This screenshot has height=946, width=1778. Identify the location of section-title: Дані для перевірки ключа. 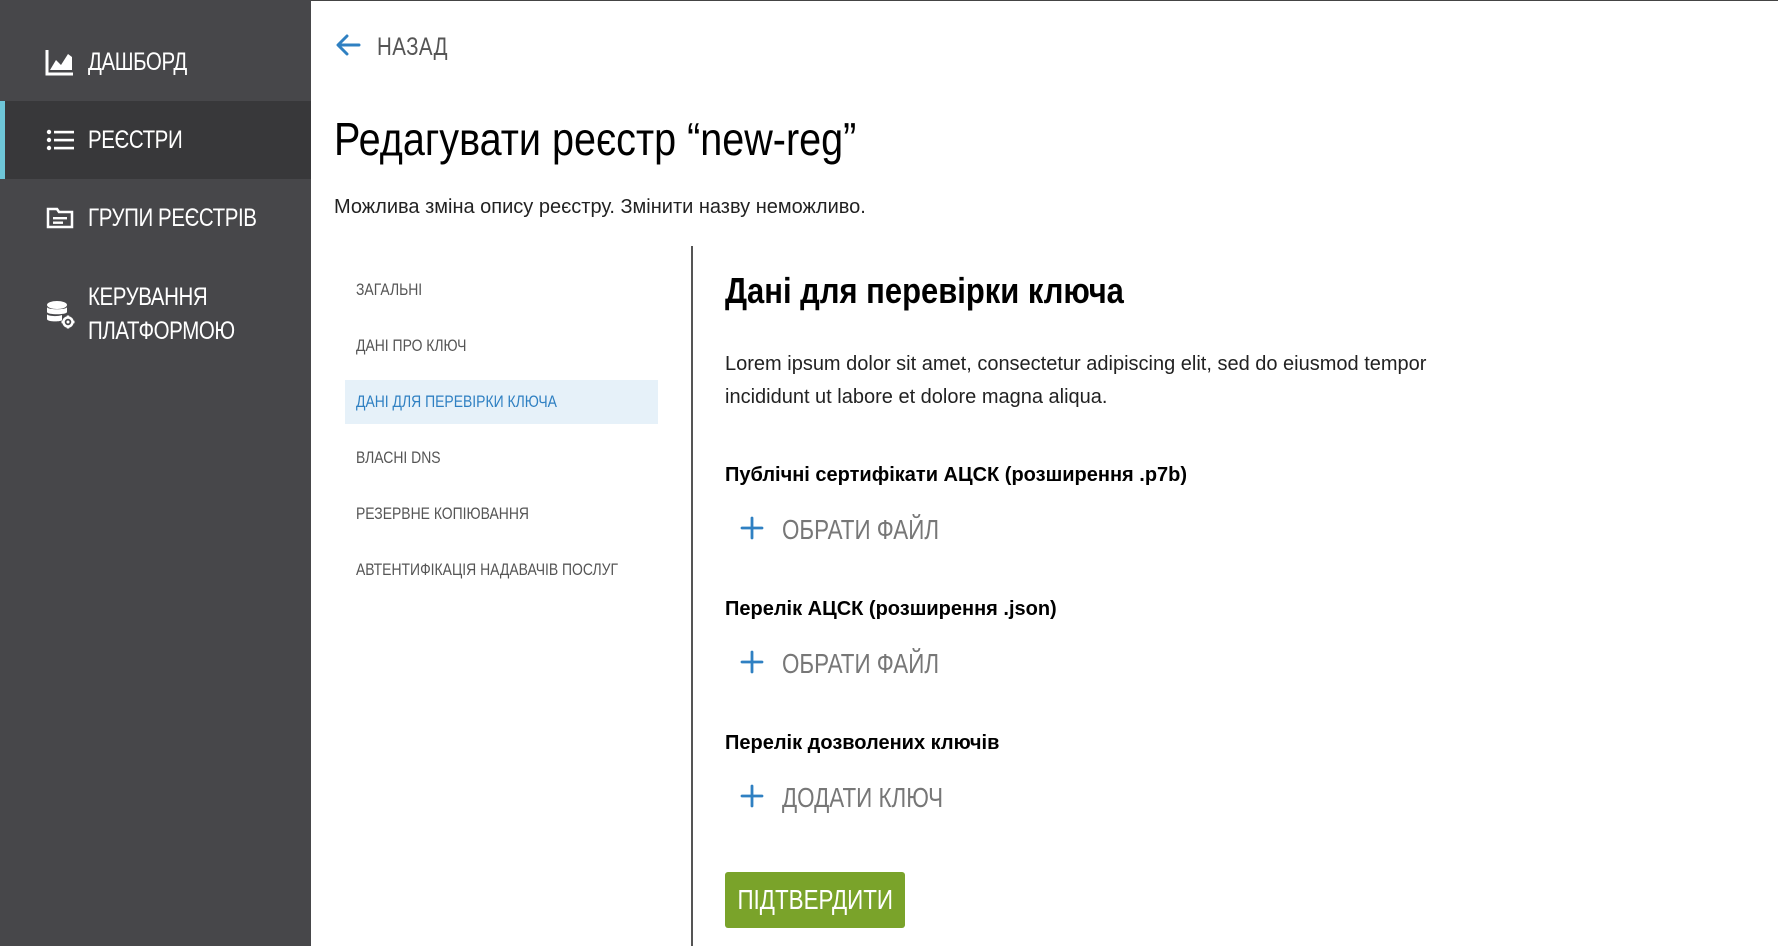
(924, 290).